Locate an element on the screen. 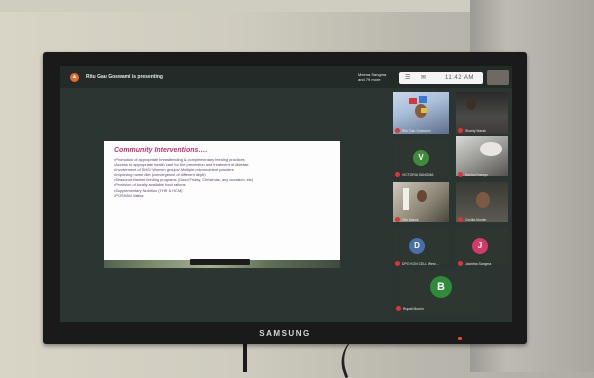 The image size is (594, 378). participant-avatar: J is located at coordinates (480, 246).